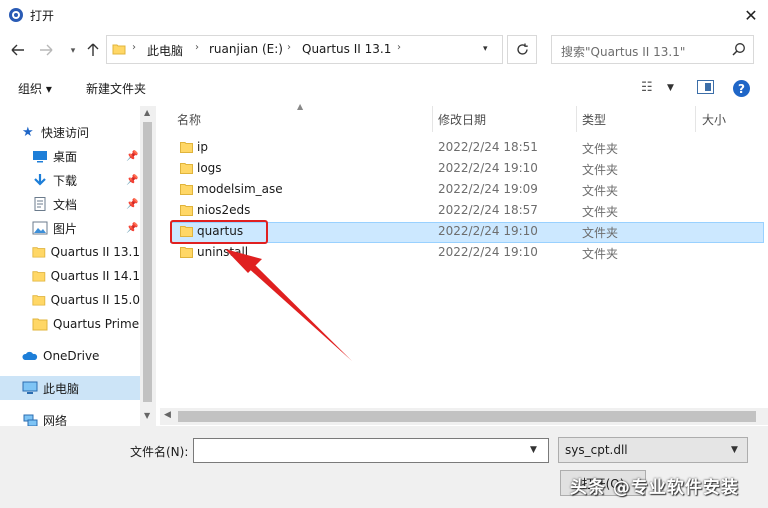 The width and height of the screenshot is (768, 508). I want to click on search-placeholder: 搜索"Quartus II 13.1", so click(623, 52).